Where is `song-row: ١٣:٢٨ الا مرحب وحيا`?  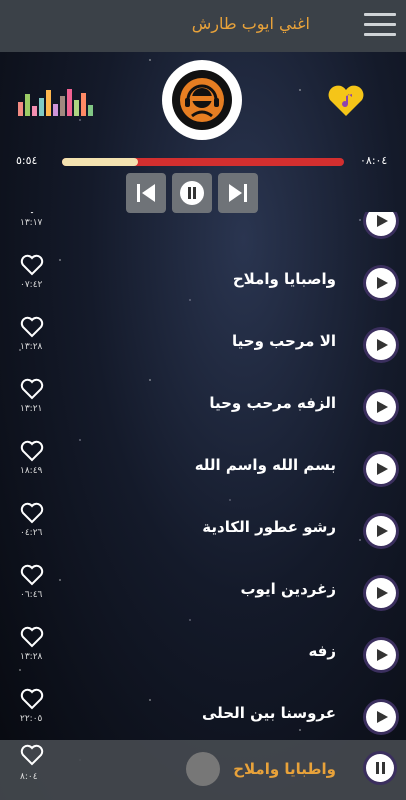 song-row: ١٣:٢٨ الا مرحب وحيا is located at coordinates (203, 345).